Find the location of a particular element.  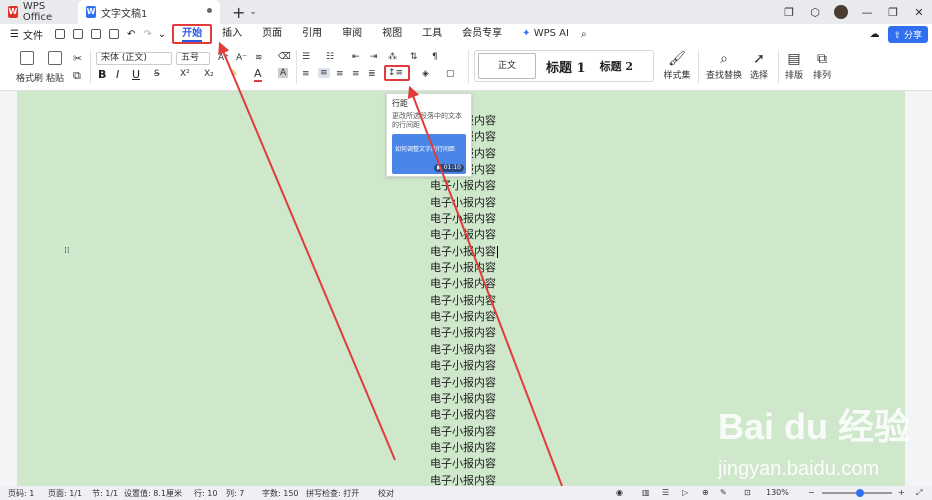

align-right-icon: ≡ is located at coordinates (340, 74).